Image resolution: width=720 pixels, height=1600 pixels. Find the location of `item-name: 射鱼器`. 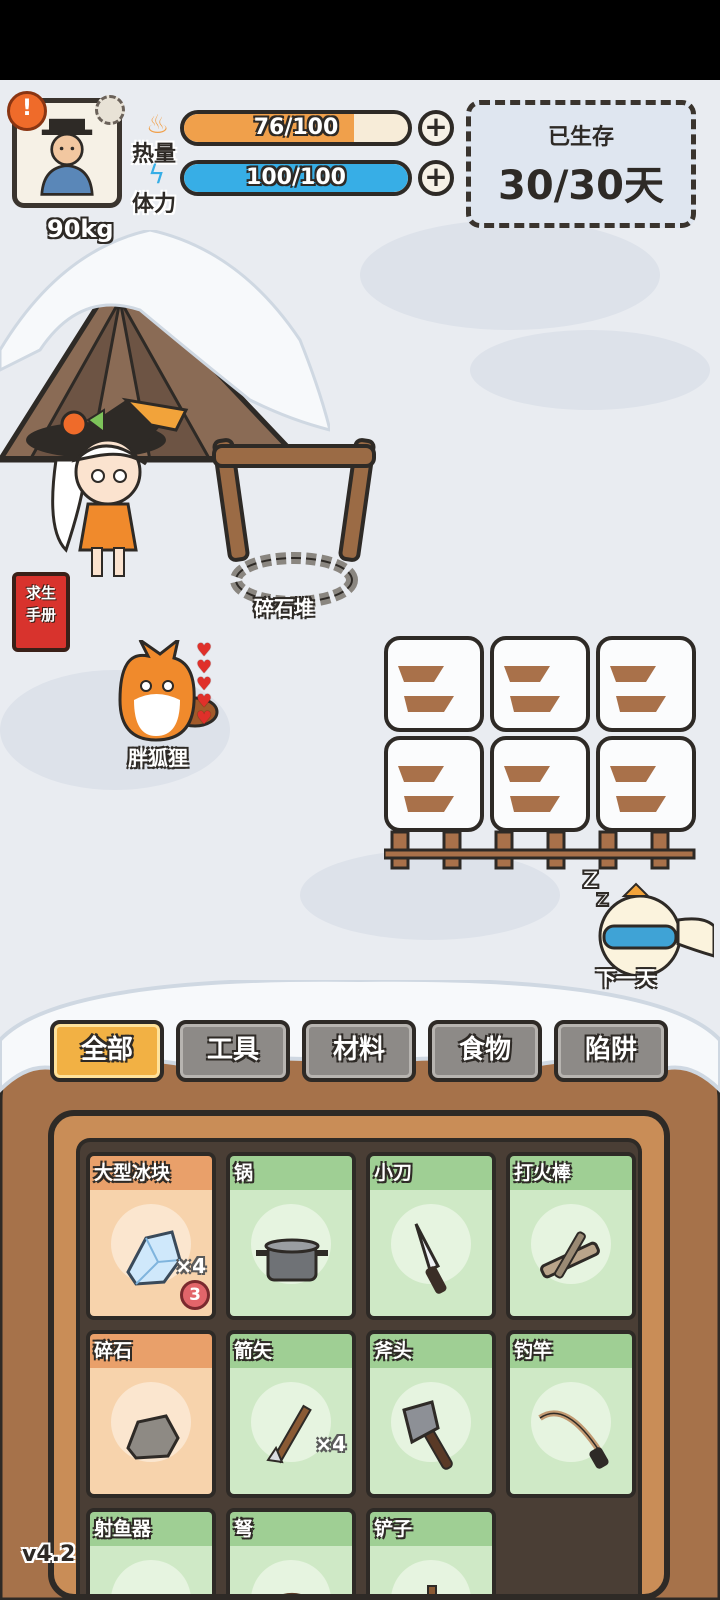

item-name: 射鱼器 is located at coordinates (151, 1529).